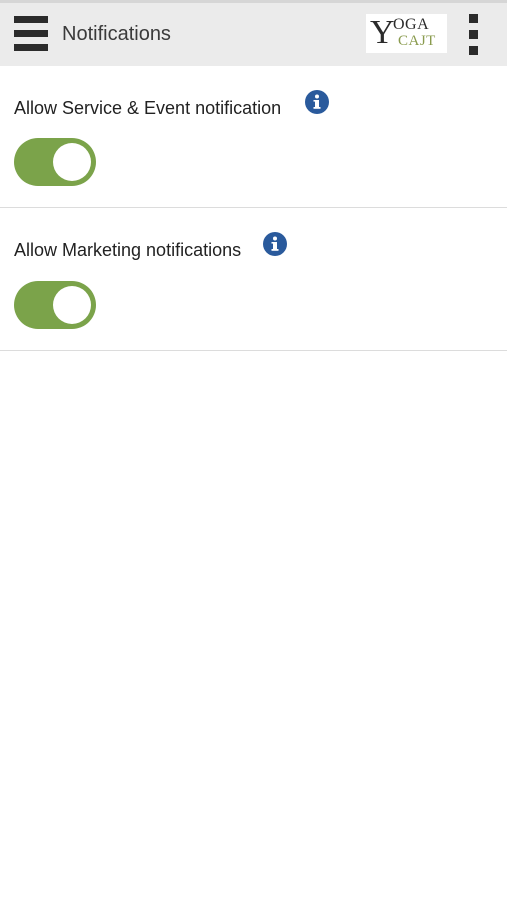 The image size is (507, 900). I want to click on hamburger-menu-icon, so click(31, 34).